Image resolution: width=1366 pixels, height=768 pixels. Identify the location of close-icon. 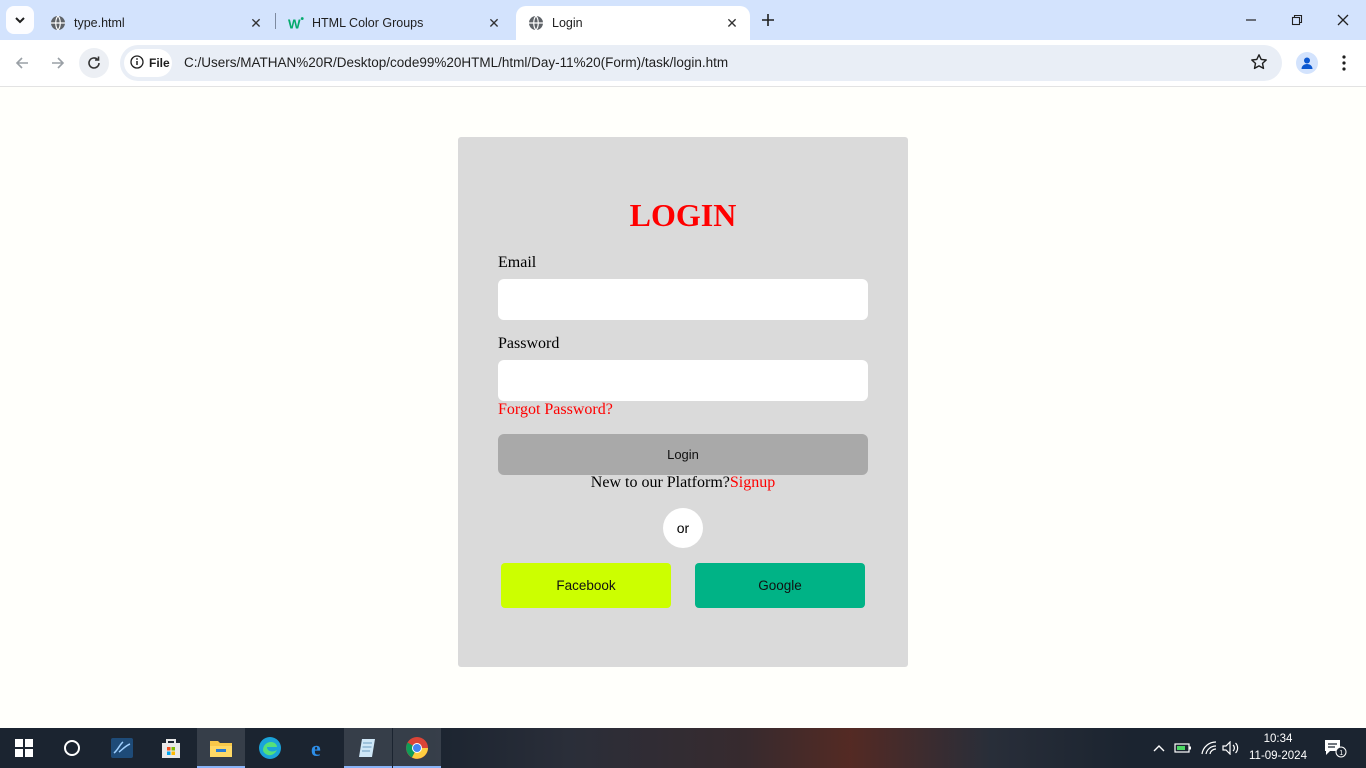
(1343, 20).